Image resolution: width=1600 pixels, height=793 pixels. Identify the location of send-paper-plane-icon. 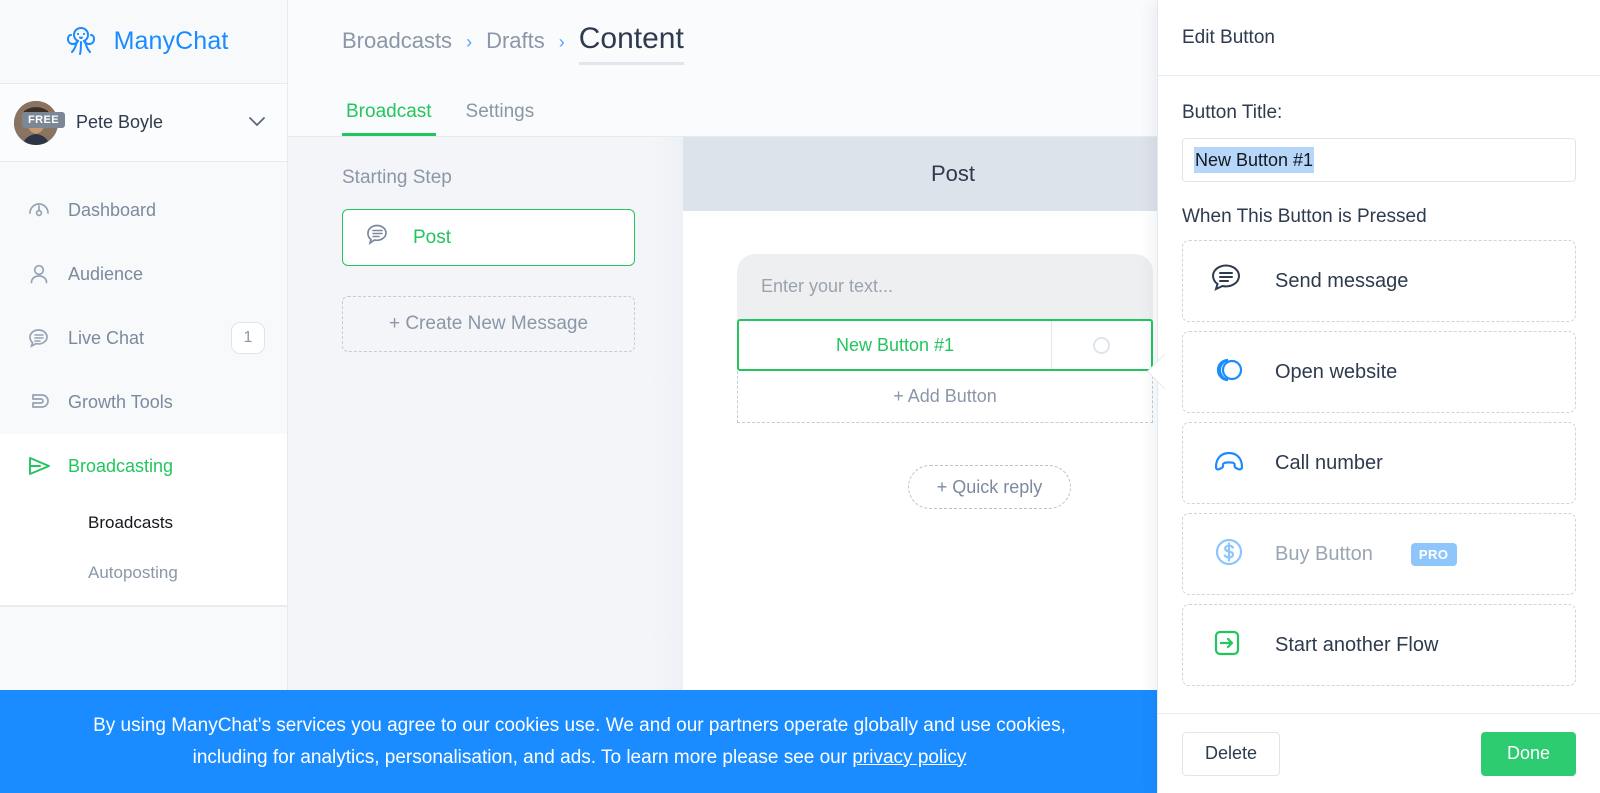
(47, 466).